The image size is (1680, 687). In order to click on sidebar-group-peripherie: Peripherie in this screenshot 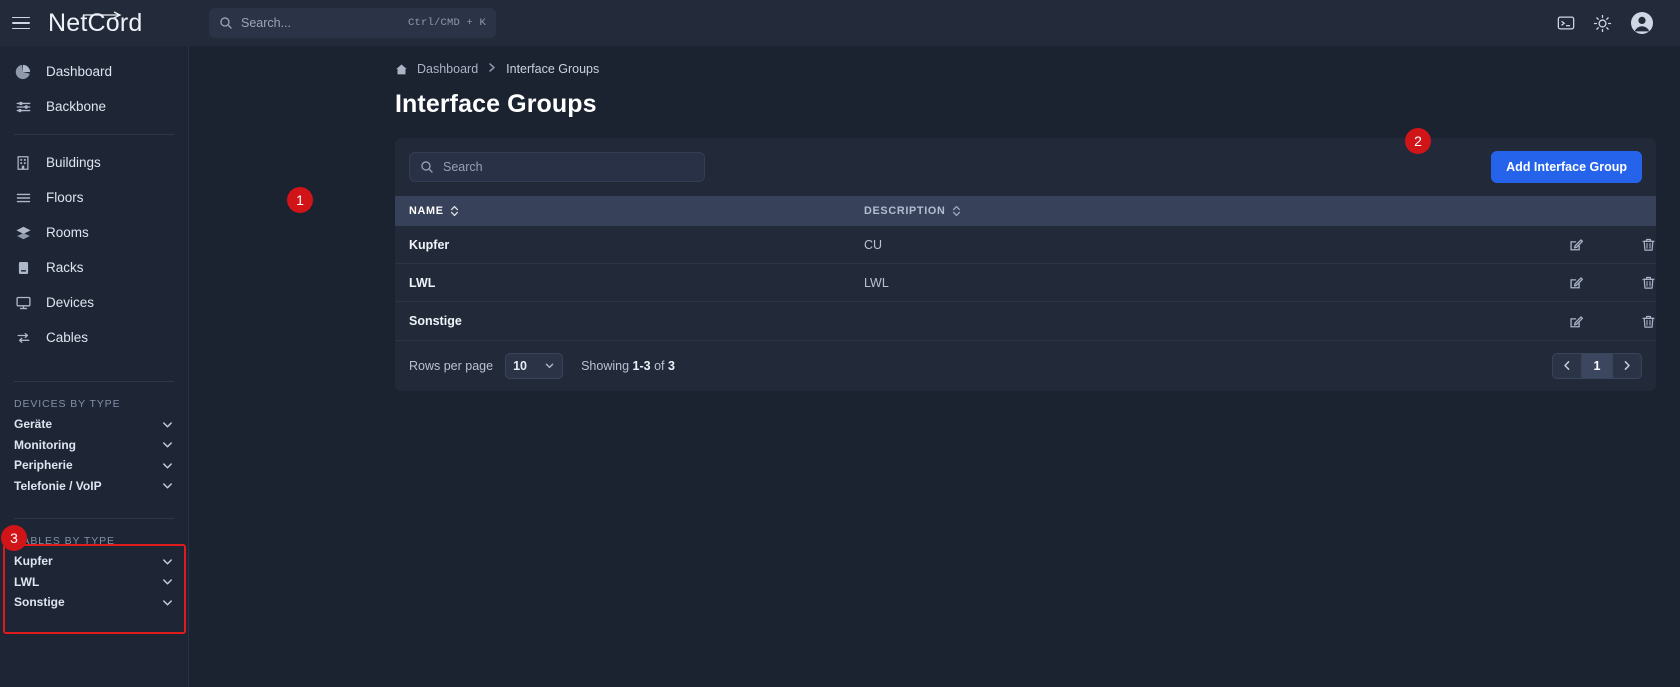, I will do `click(94, 465)`.